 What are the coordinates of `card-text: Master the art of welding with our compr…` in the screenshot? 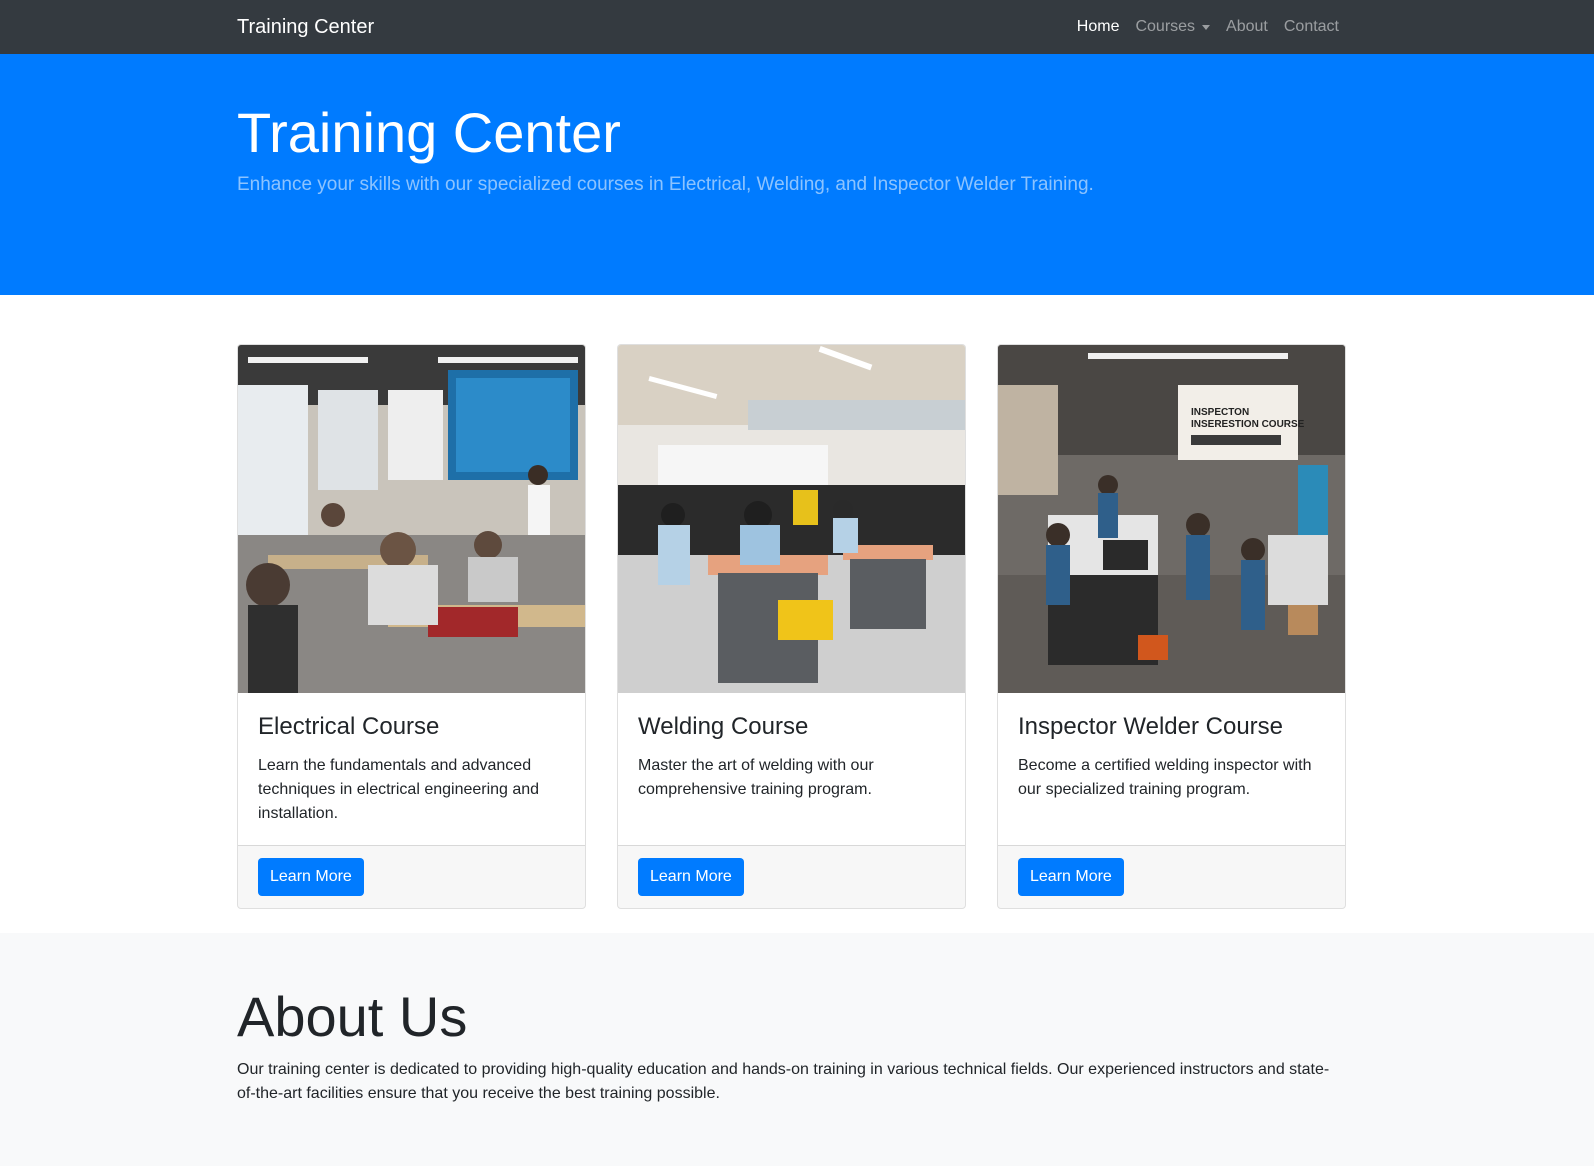 It's located at (756, 777).